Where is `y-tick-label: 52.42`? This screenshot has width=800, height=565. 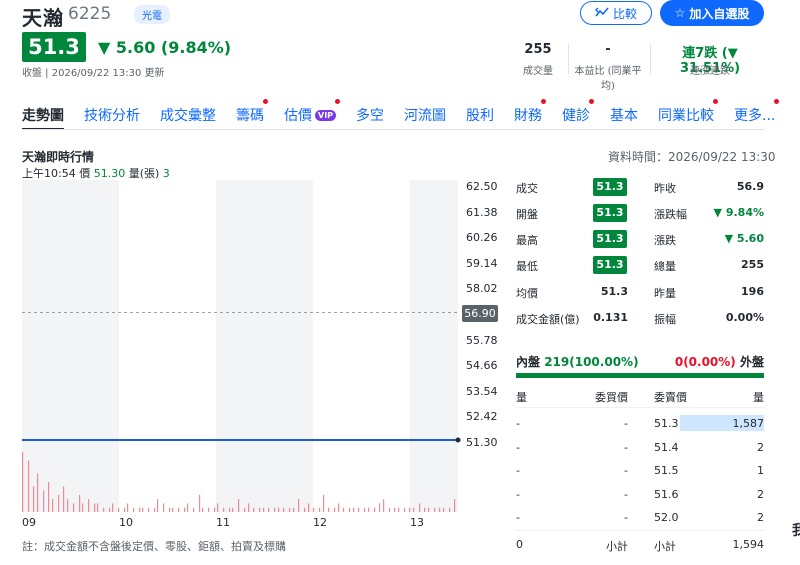
y-tick-label: 52.42 is located at coordinates (482, 417).